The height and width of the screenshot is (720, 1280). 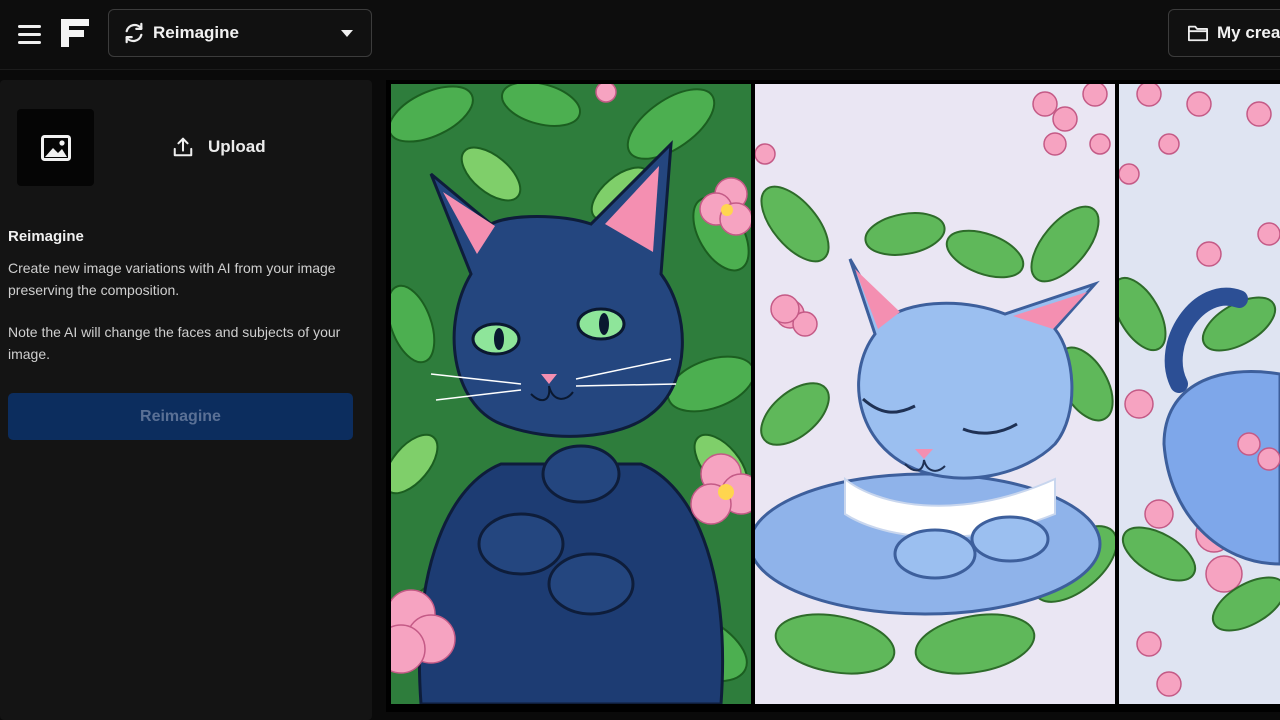 I want to click on refresh-icon, so click(x=134, y=33).